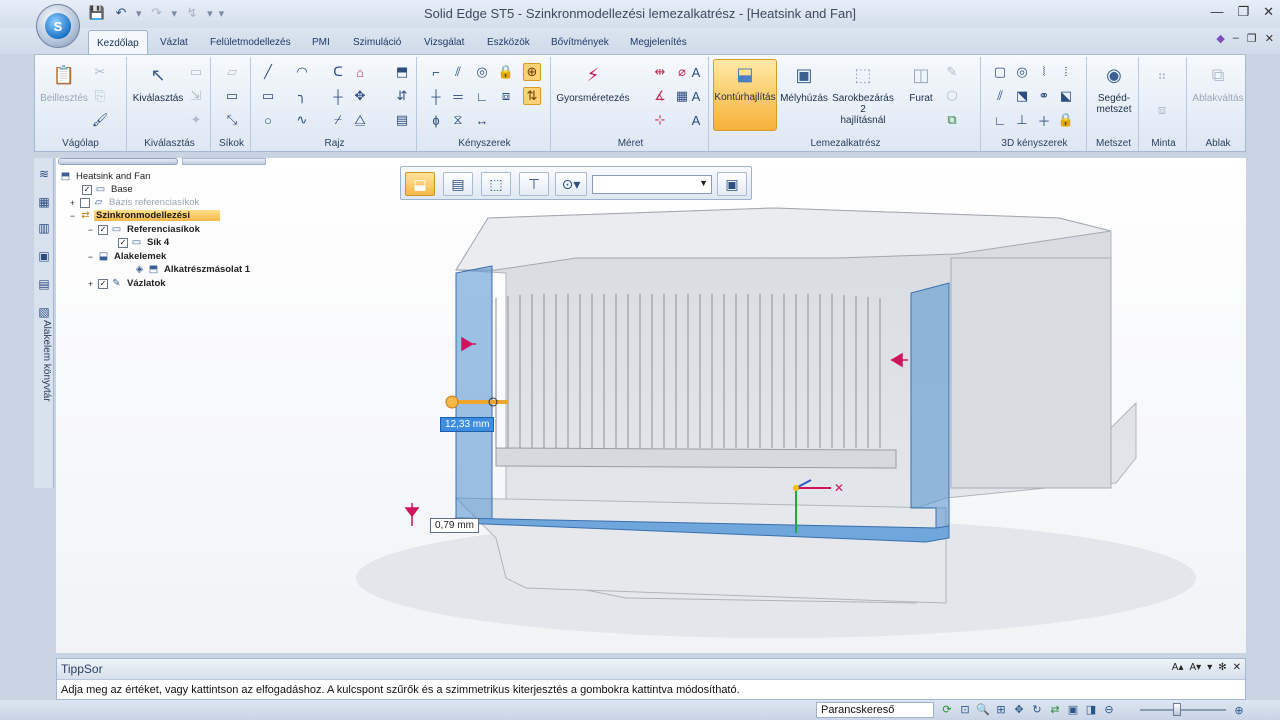 The width and height of the screenshot is (1280, 720). I want to click on font-larger-icon: A▴, so click(1178, 667).